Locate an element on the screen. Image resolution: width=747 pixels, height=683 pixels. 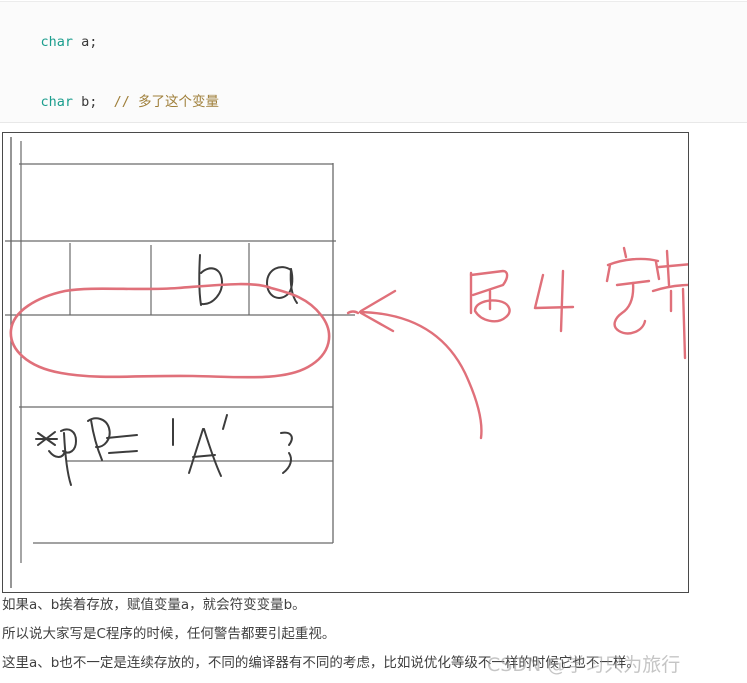
red-annotation-only-4-bytes is located at coordinates (578, 303).